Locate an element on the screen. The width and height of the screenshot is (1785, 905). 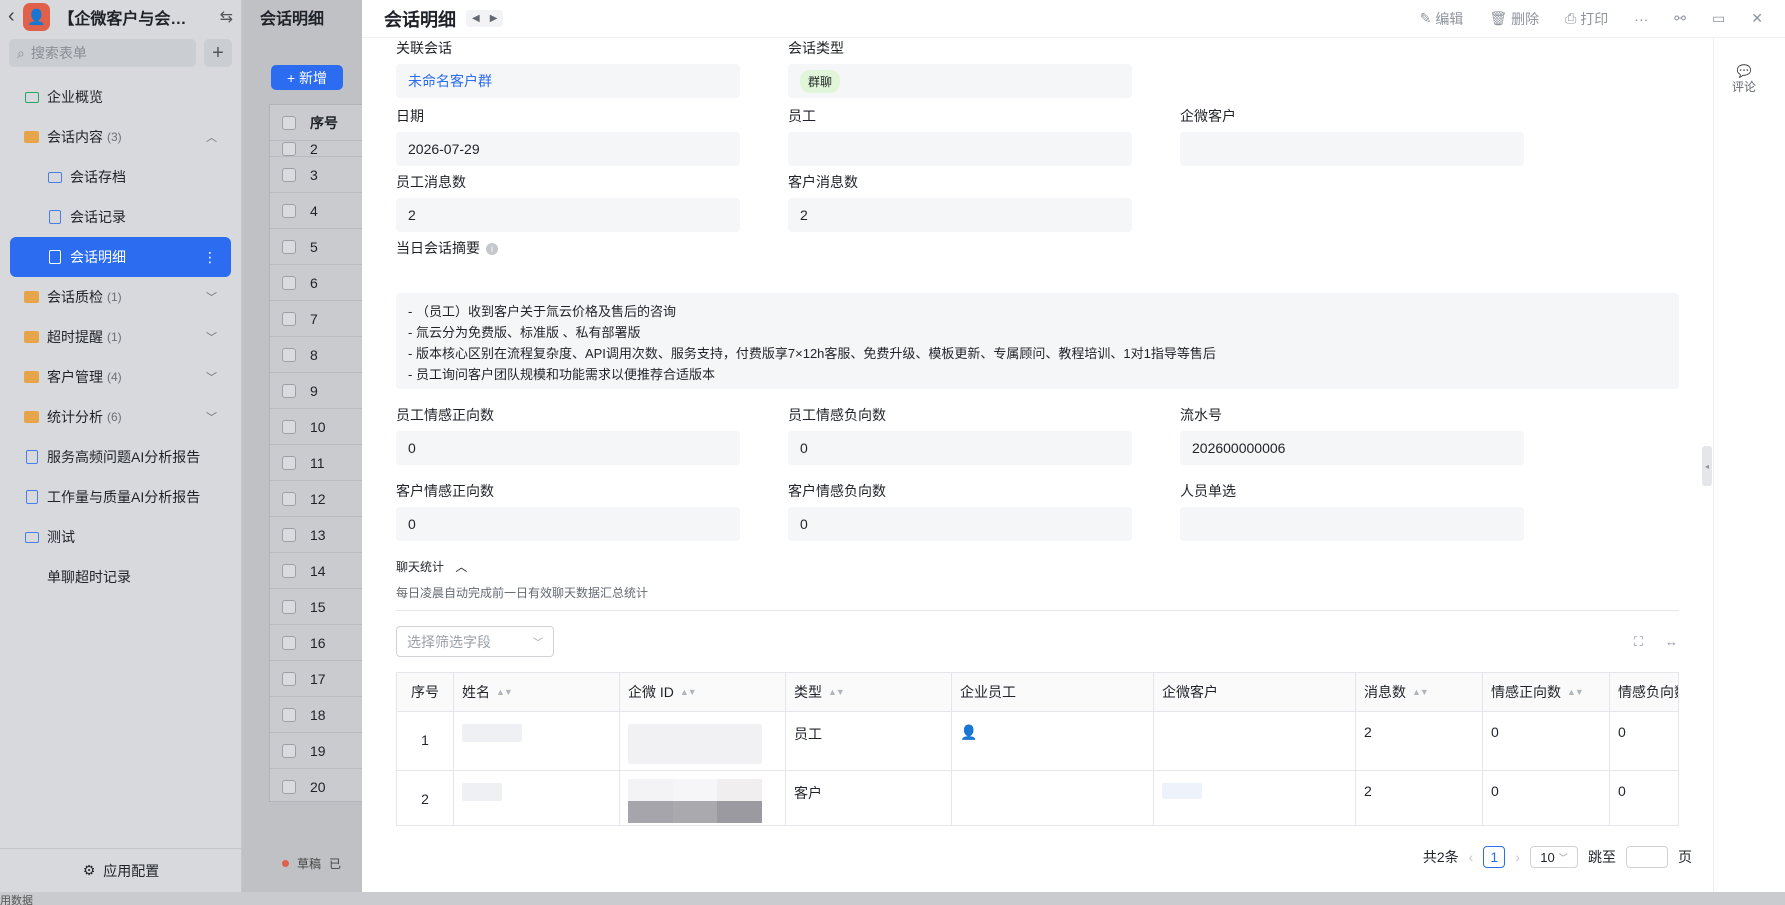
collapse-handle: ◂ is located at coordinates (1707, 466).